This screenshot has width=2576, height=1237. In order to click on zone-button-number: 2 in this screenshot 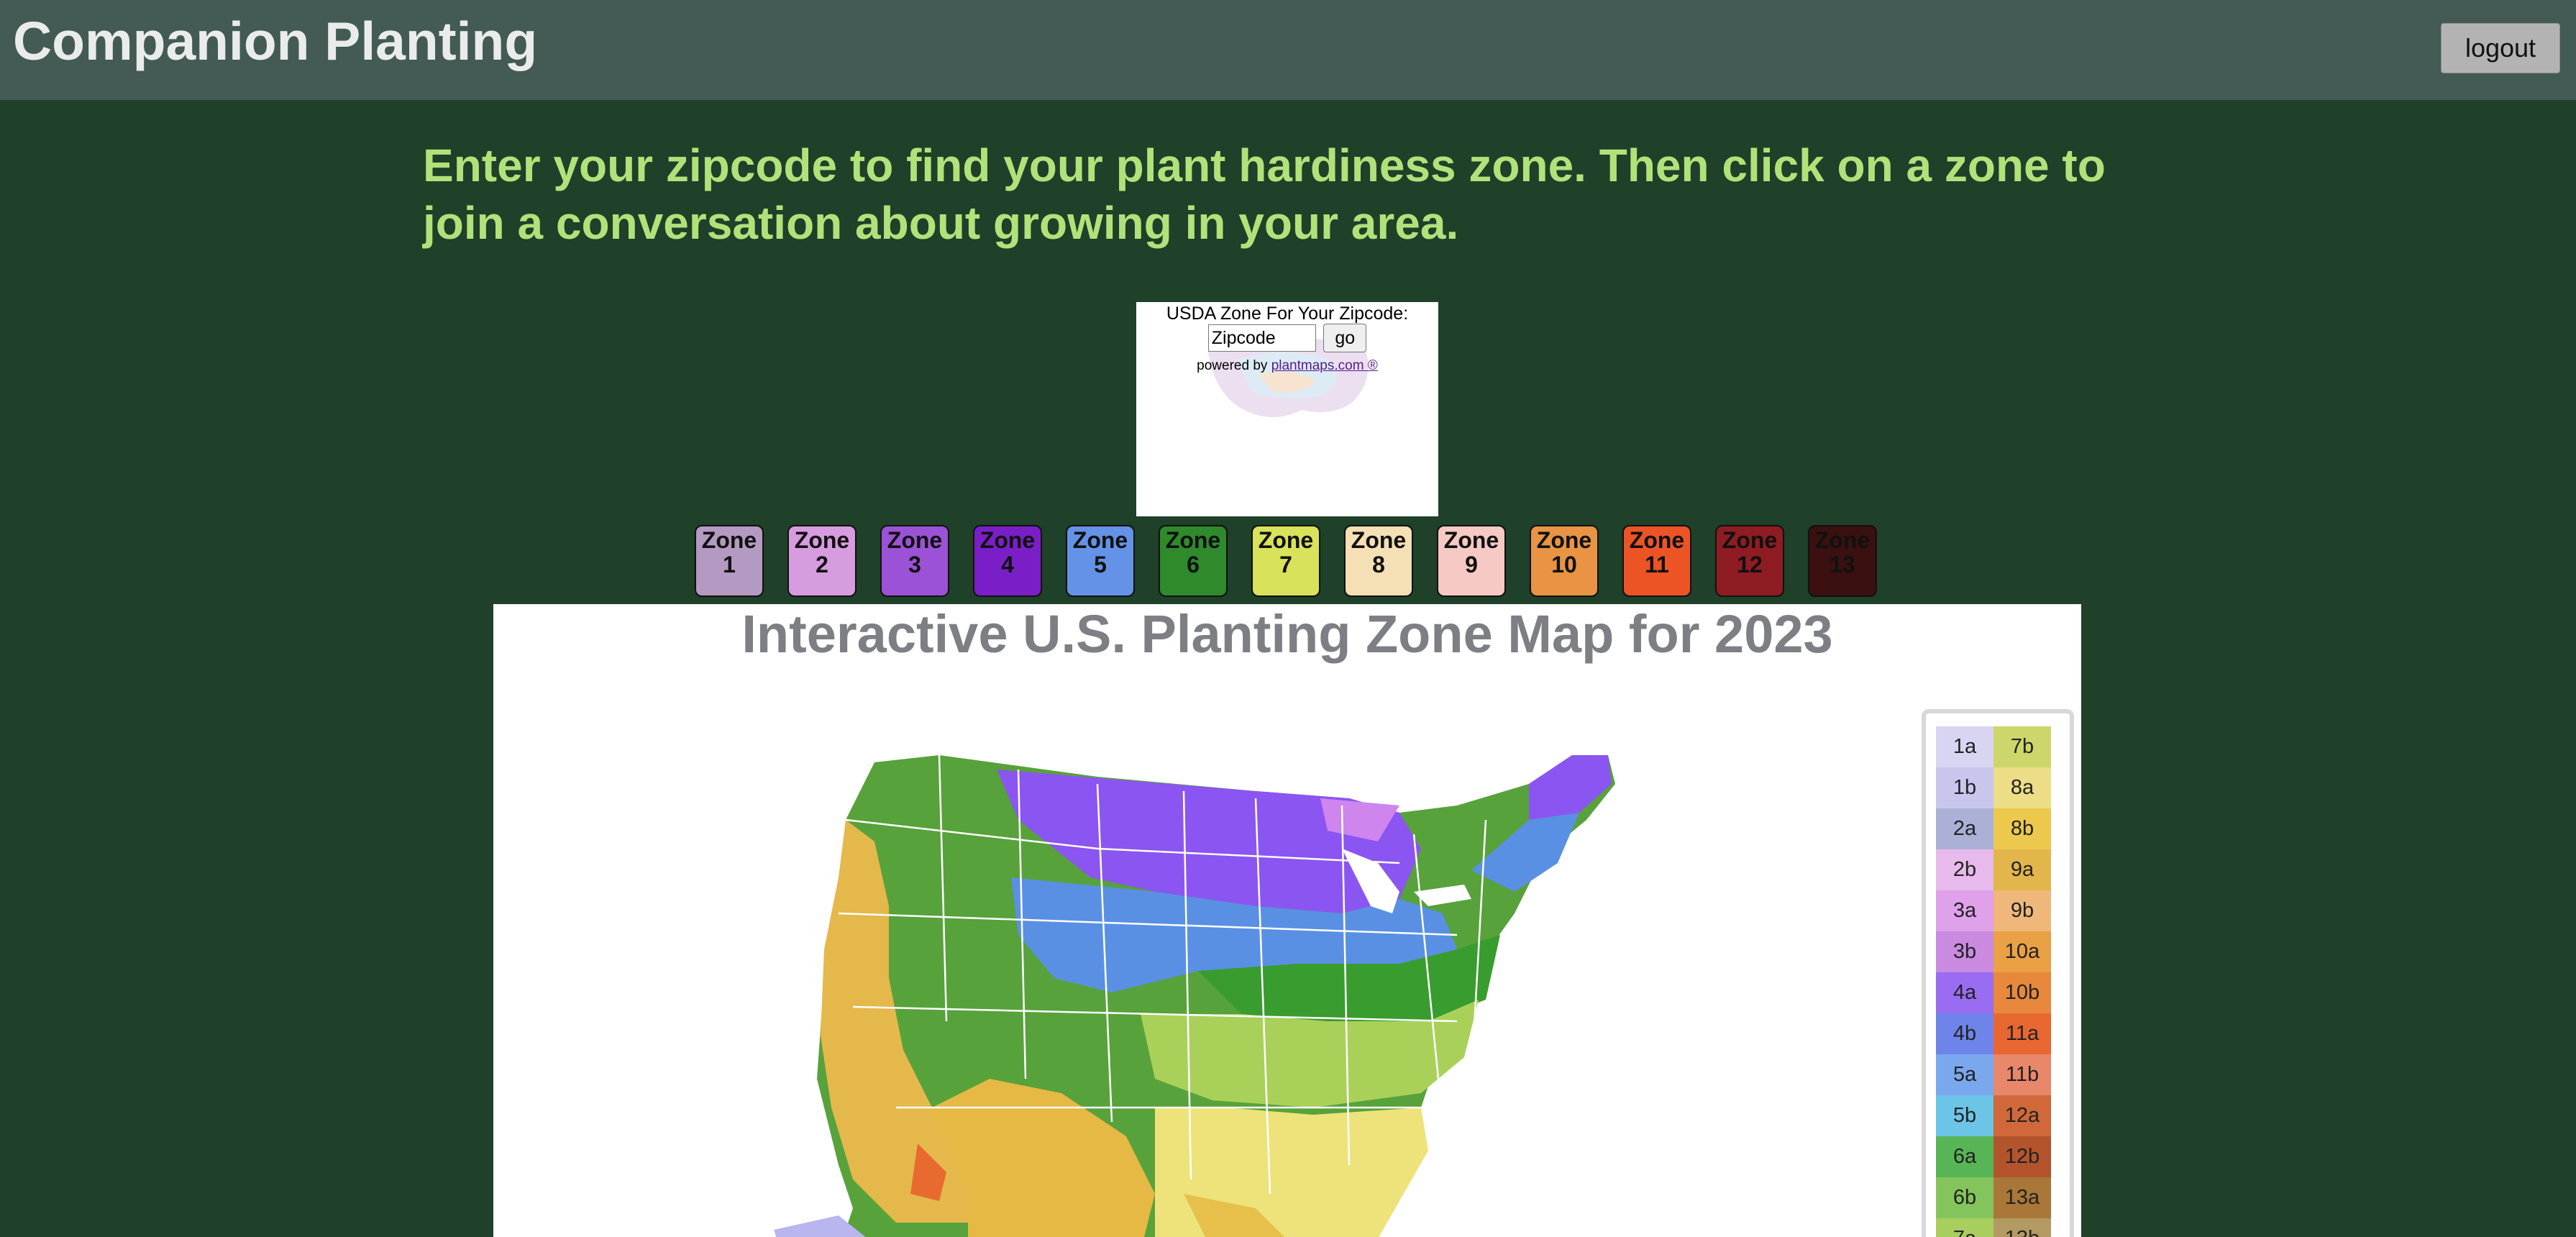, I will do `click(822, 565)`.